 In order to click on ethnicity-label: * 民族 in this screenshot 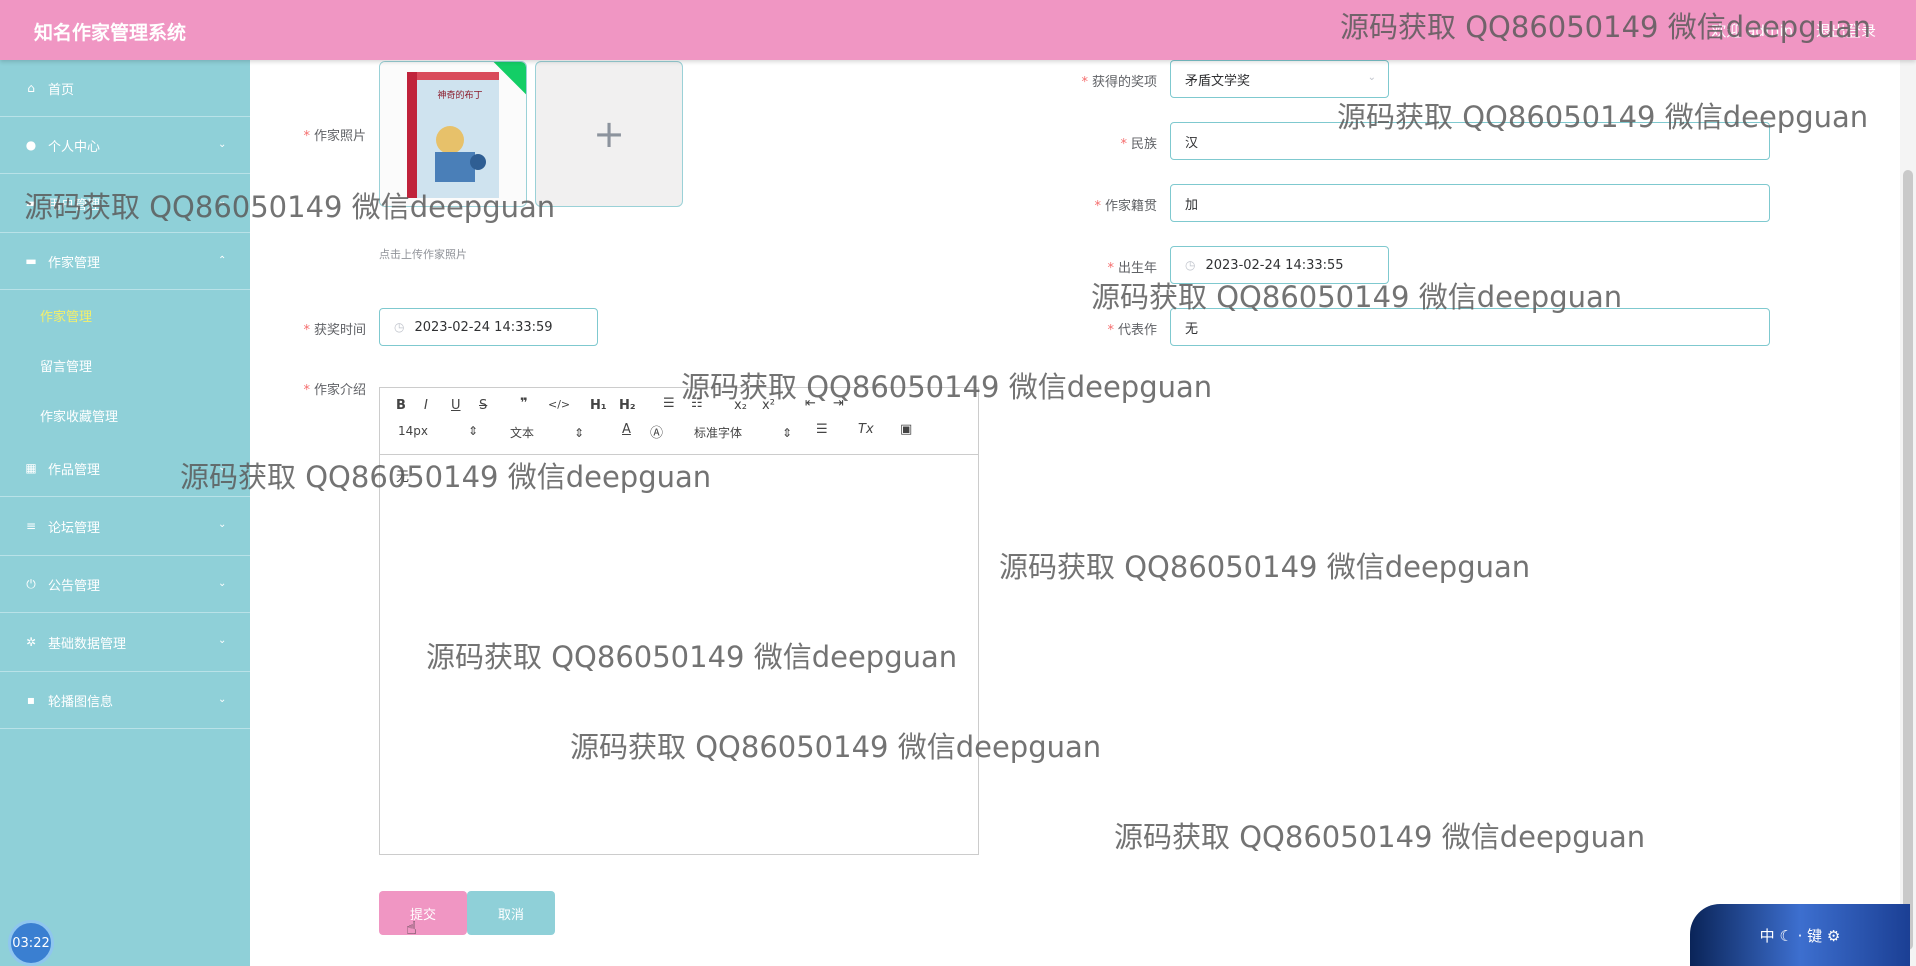, I will do `click(1138, 144)`.